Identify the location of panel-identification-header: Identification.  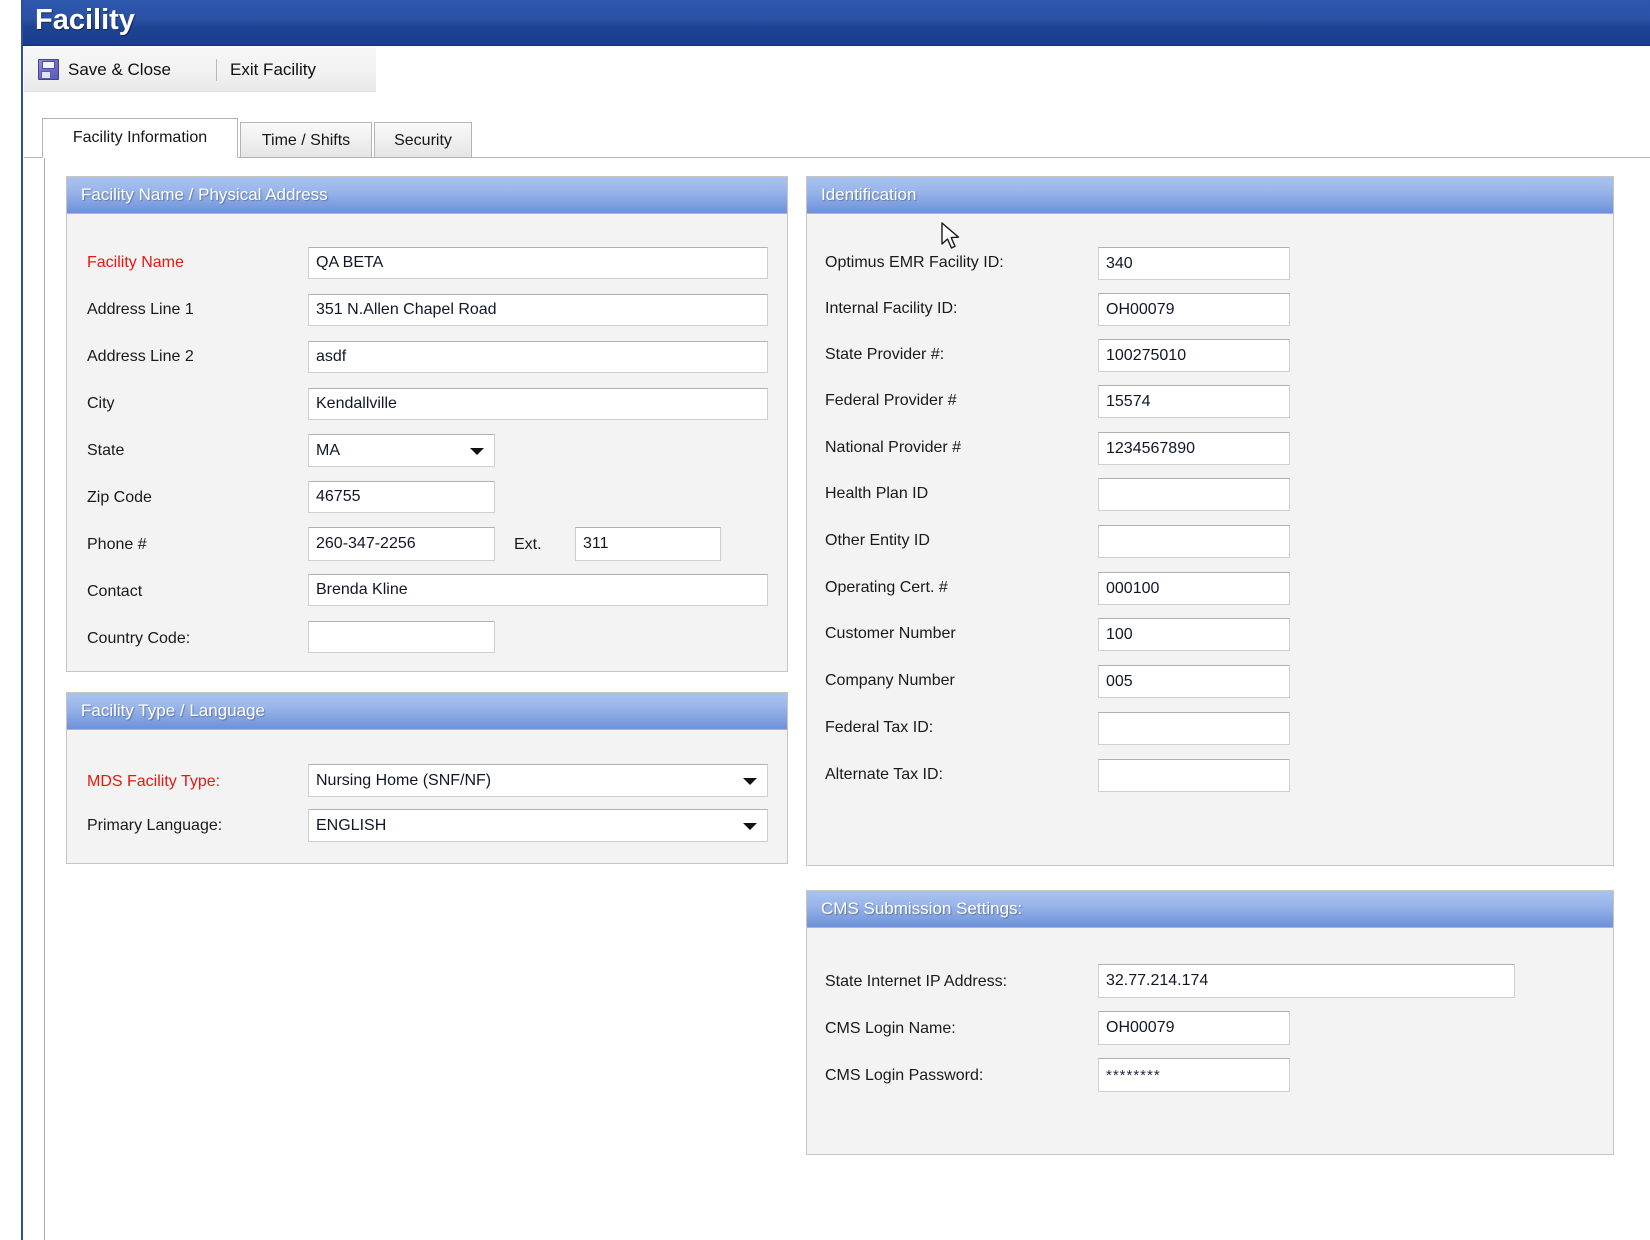
(1210, 195).